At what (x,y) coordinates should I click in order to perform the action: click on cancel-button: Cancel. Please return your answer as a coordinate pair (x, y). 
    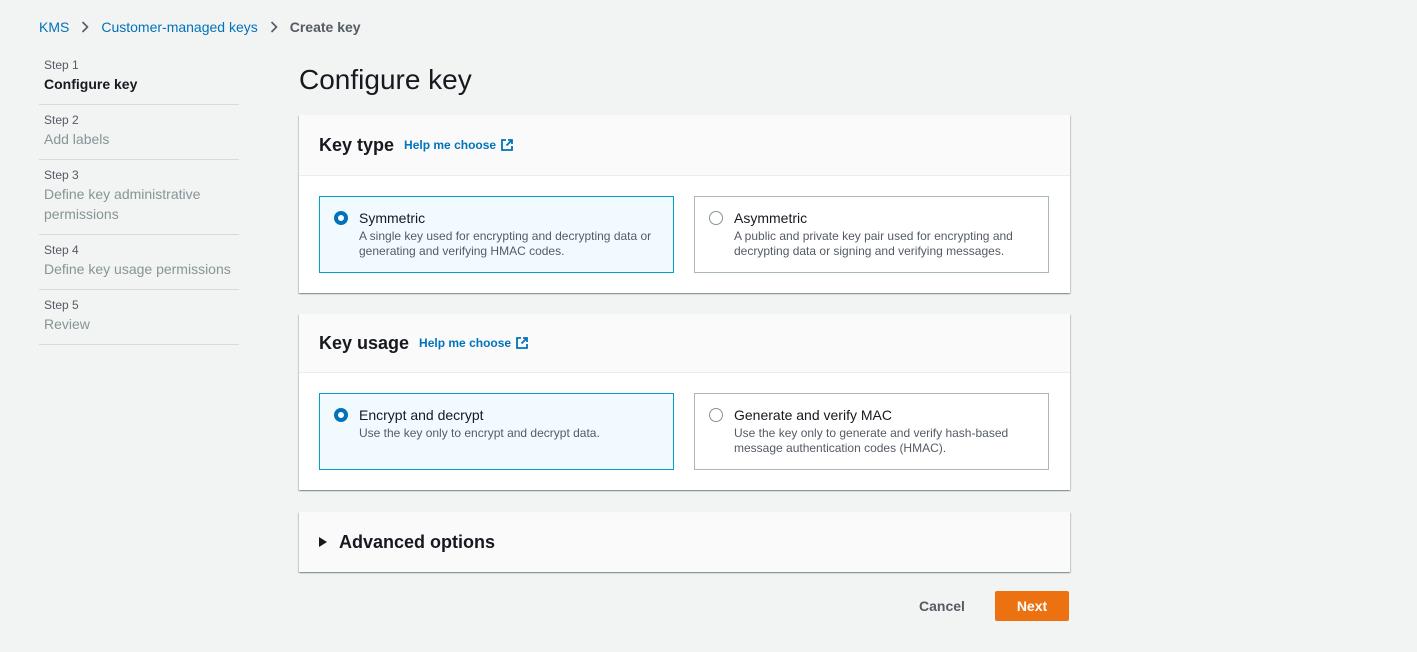
    Looking at the image, I should click on (942, 606).